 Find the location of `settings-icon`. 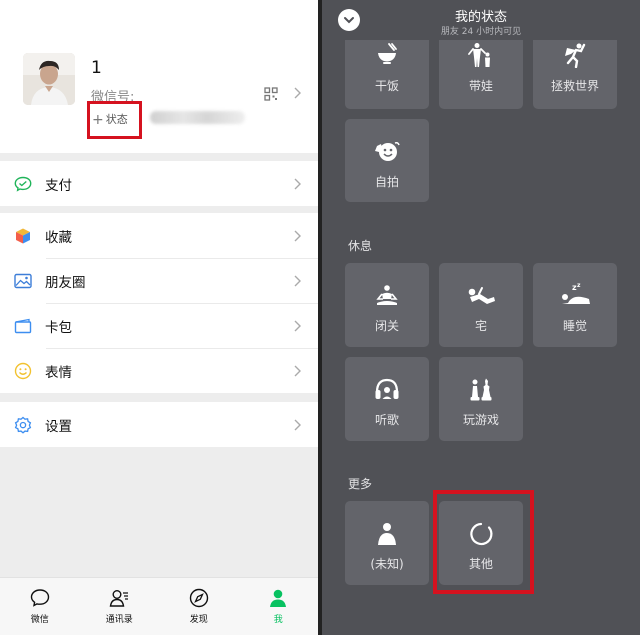

settings-icon is located at coordinates (22, 424).